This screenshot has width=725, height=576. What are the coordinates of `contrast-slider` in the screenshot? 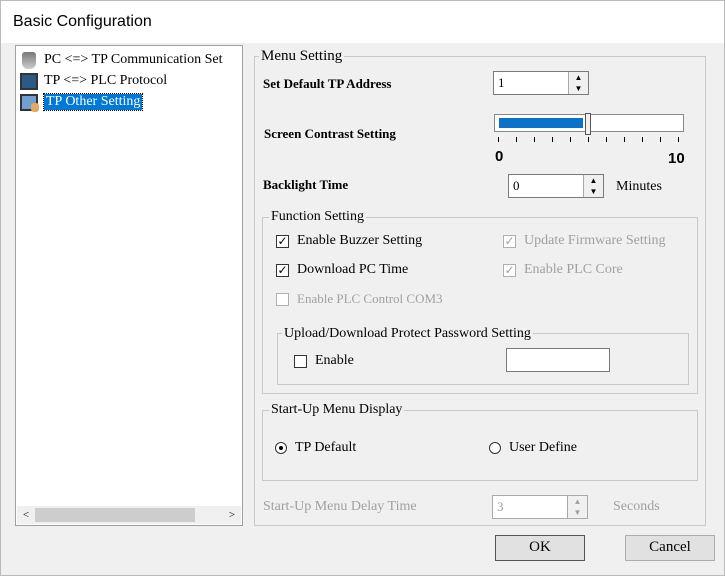 It's located at (589, 124).